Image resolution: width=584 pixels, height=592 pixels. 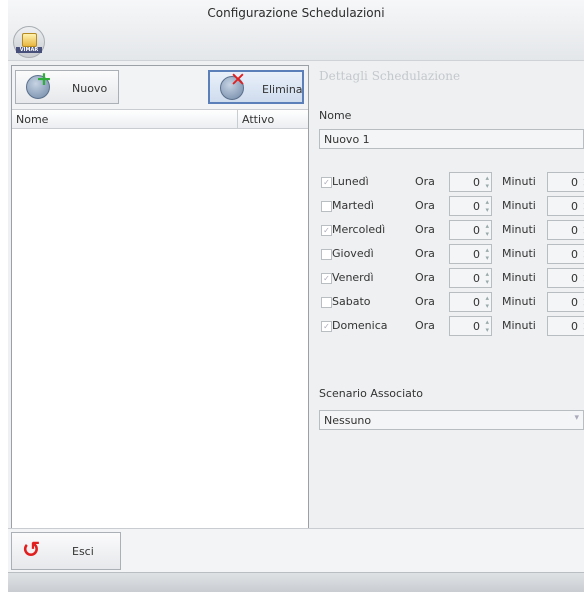 What do you see at coordinates (451, 420) in the screenshot?
I see `scenario-select: Nessuno ▾` at bounding box center [451, 420].